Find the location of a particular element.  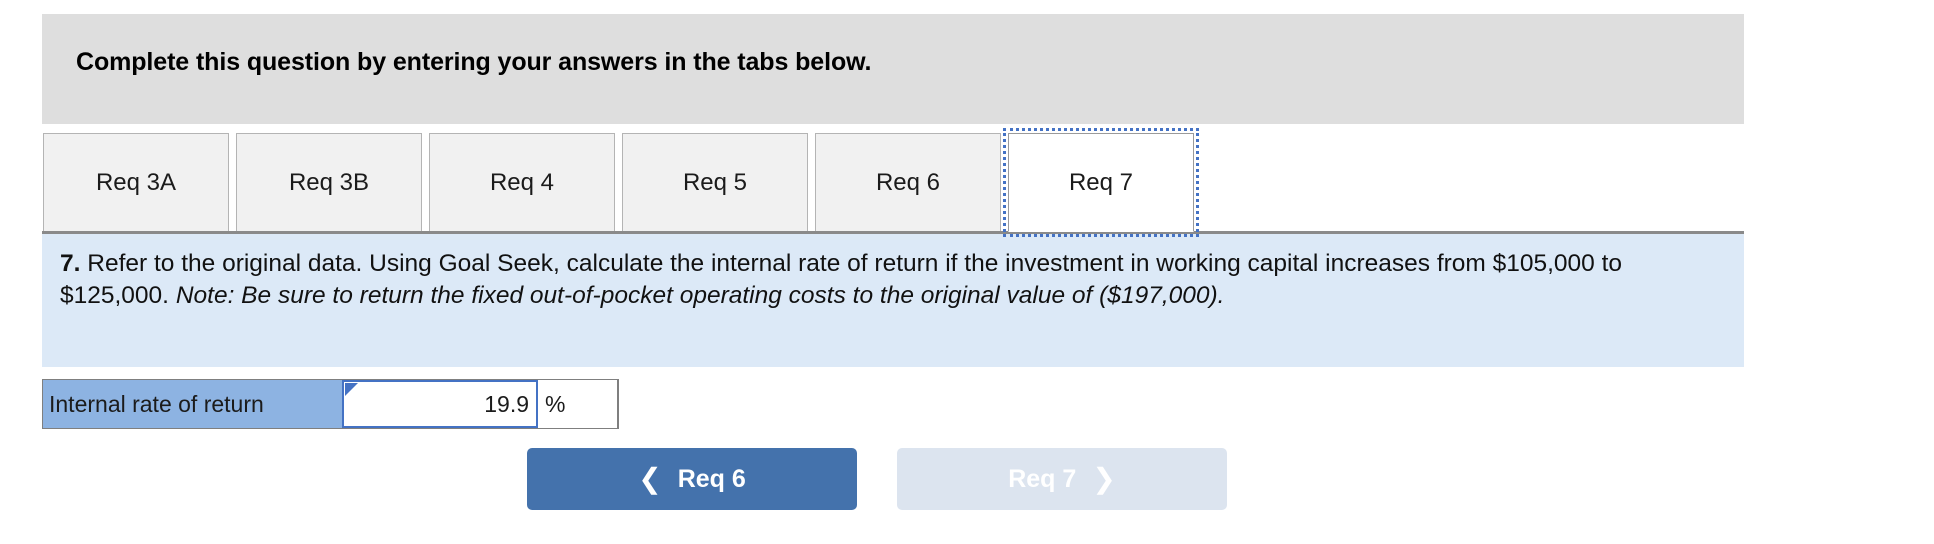

tab-label: Req 4 is located at coordinates (522, 182).